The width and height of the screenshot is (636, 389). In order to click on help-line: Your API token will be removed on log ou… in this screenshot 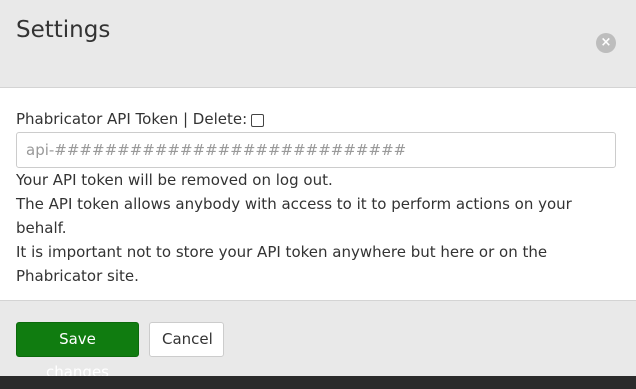, I will do `click(174, 180)`.